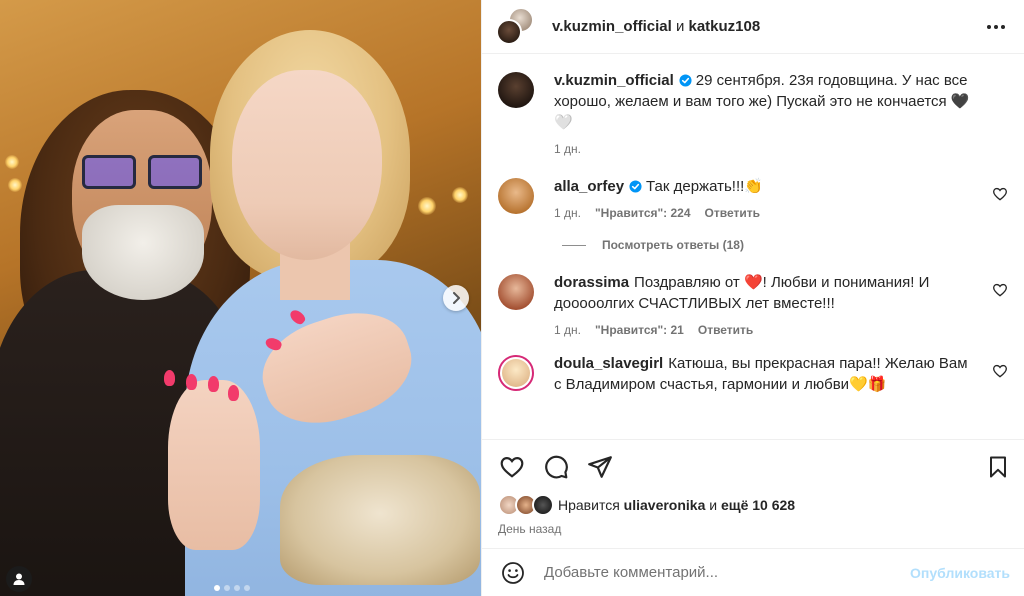  What do you see at coordinates (232, 588) in the screenshot?
I see `carousel-dots` at bounding box center [232, 588].